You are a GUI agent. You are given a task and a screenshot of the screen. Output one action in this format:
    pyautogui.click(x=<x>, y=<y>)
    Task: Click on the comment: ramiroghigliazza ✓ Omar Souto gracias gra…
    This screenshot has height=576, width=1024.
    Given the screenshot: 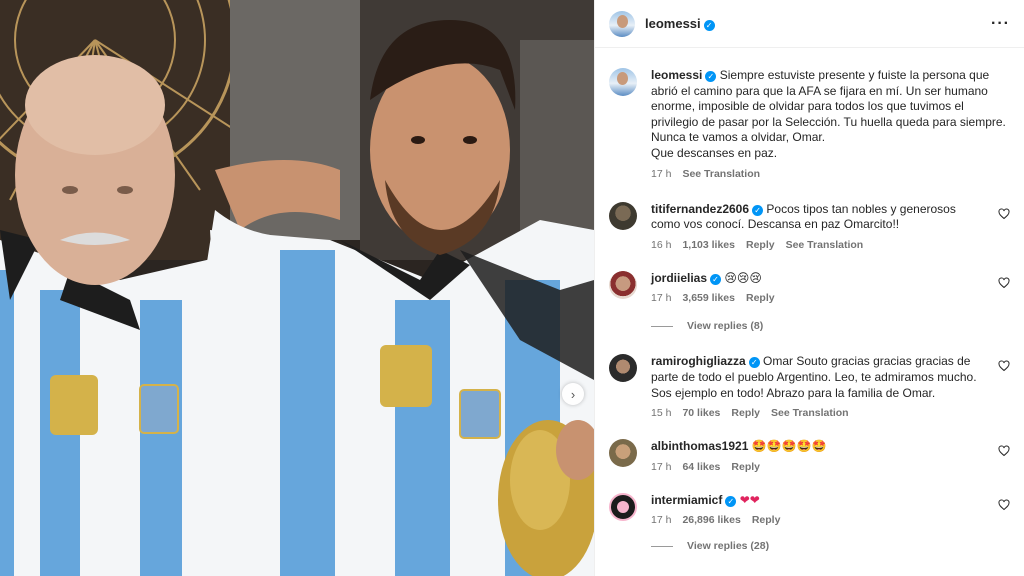 What is the action you would take?
    pyautogui.click(x=809, y=386)
    